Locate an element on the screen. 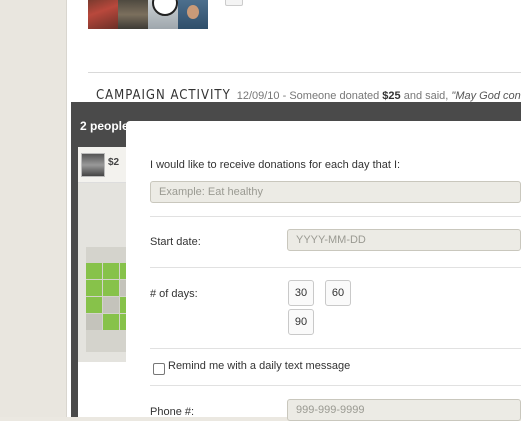 This screenshot has height=421, width=521. activity-text-middle: and said, is located at coordinates (426, 96).